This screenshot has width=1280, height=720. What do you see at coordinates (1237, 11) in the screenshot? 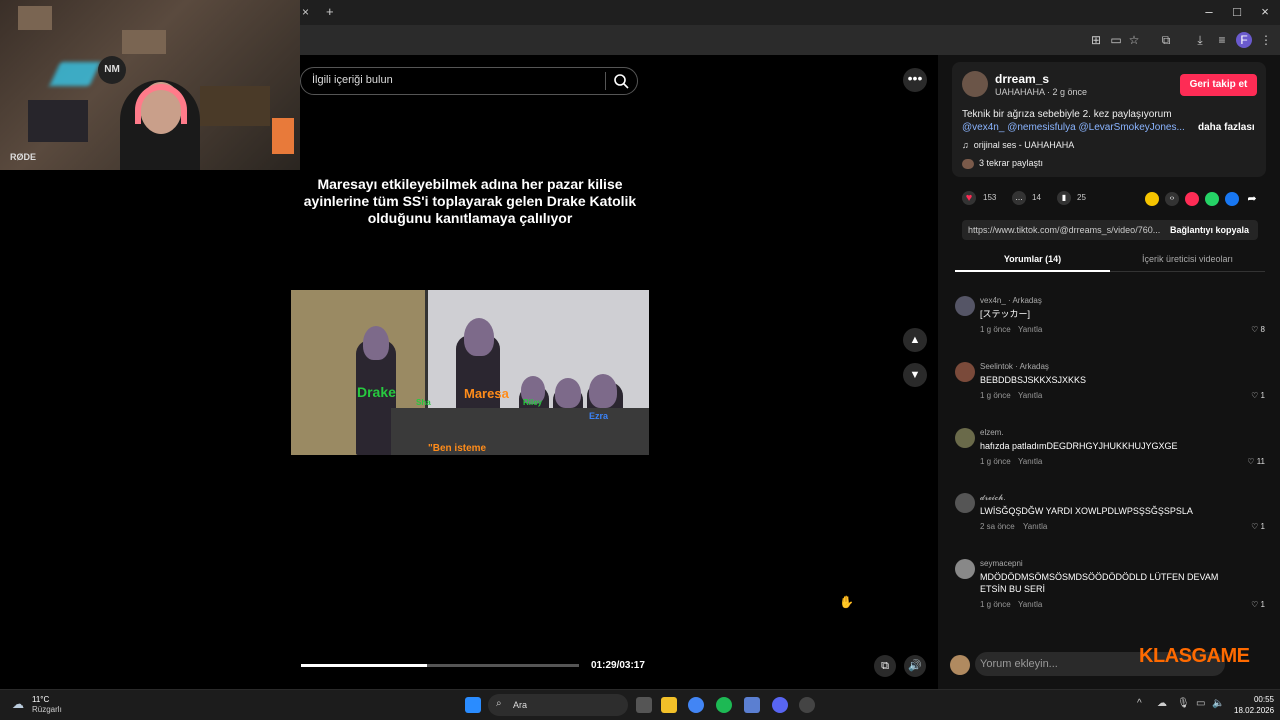
I see `maximize-button: □` at bounding box center [1237, 11].